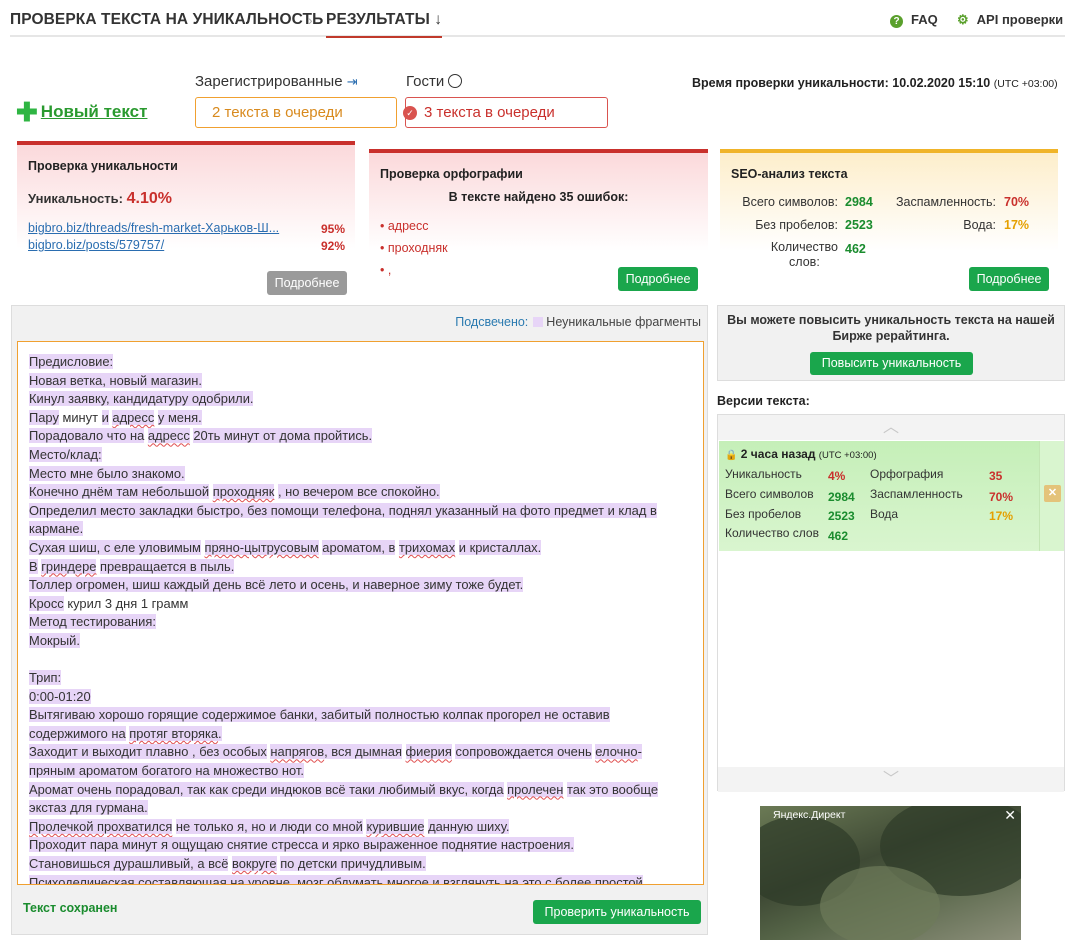 Image resolution: width=1080 pixels, height=940 pixels. I want to click on question-icon: ?, so click(896, 21).